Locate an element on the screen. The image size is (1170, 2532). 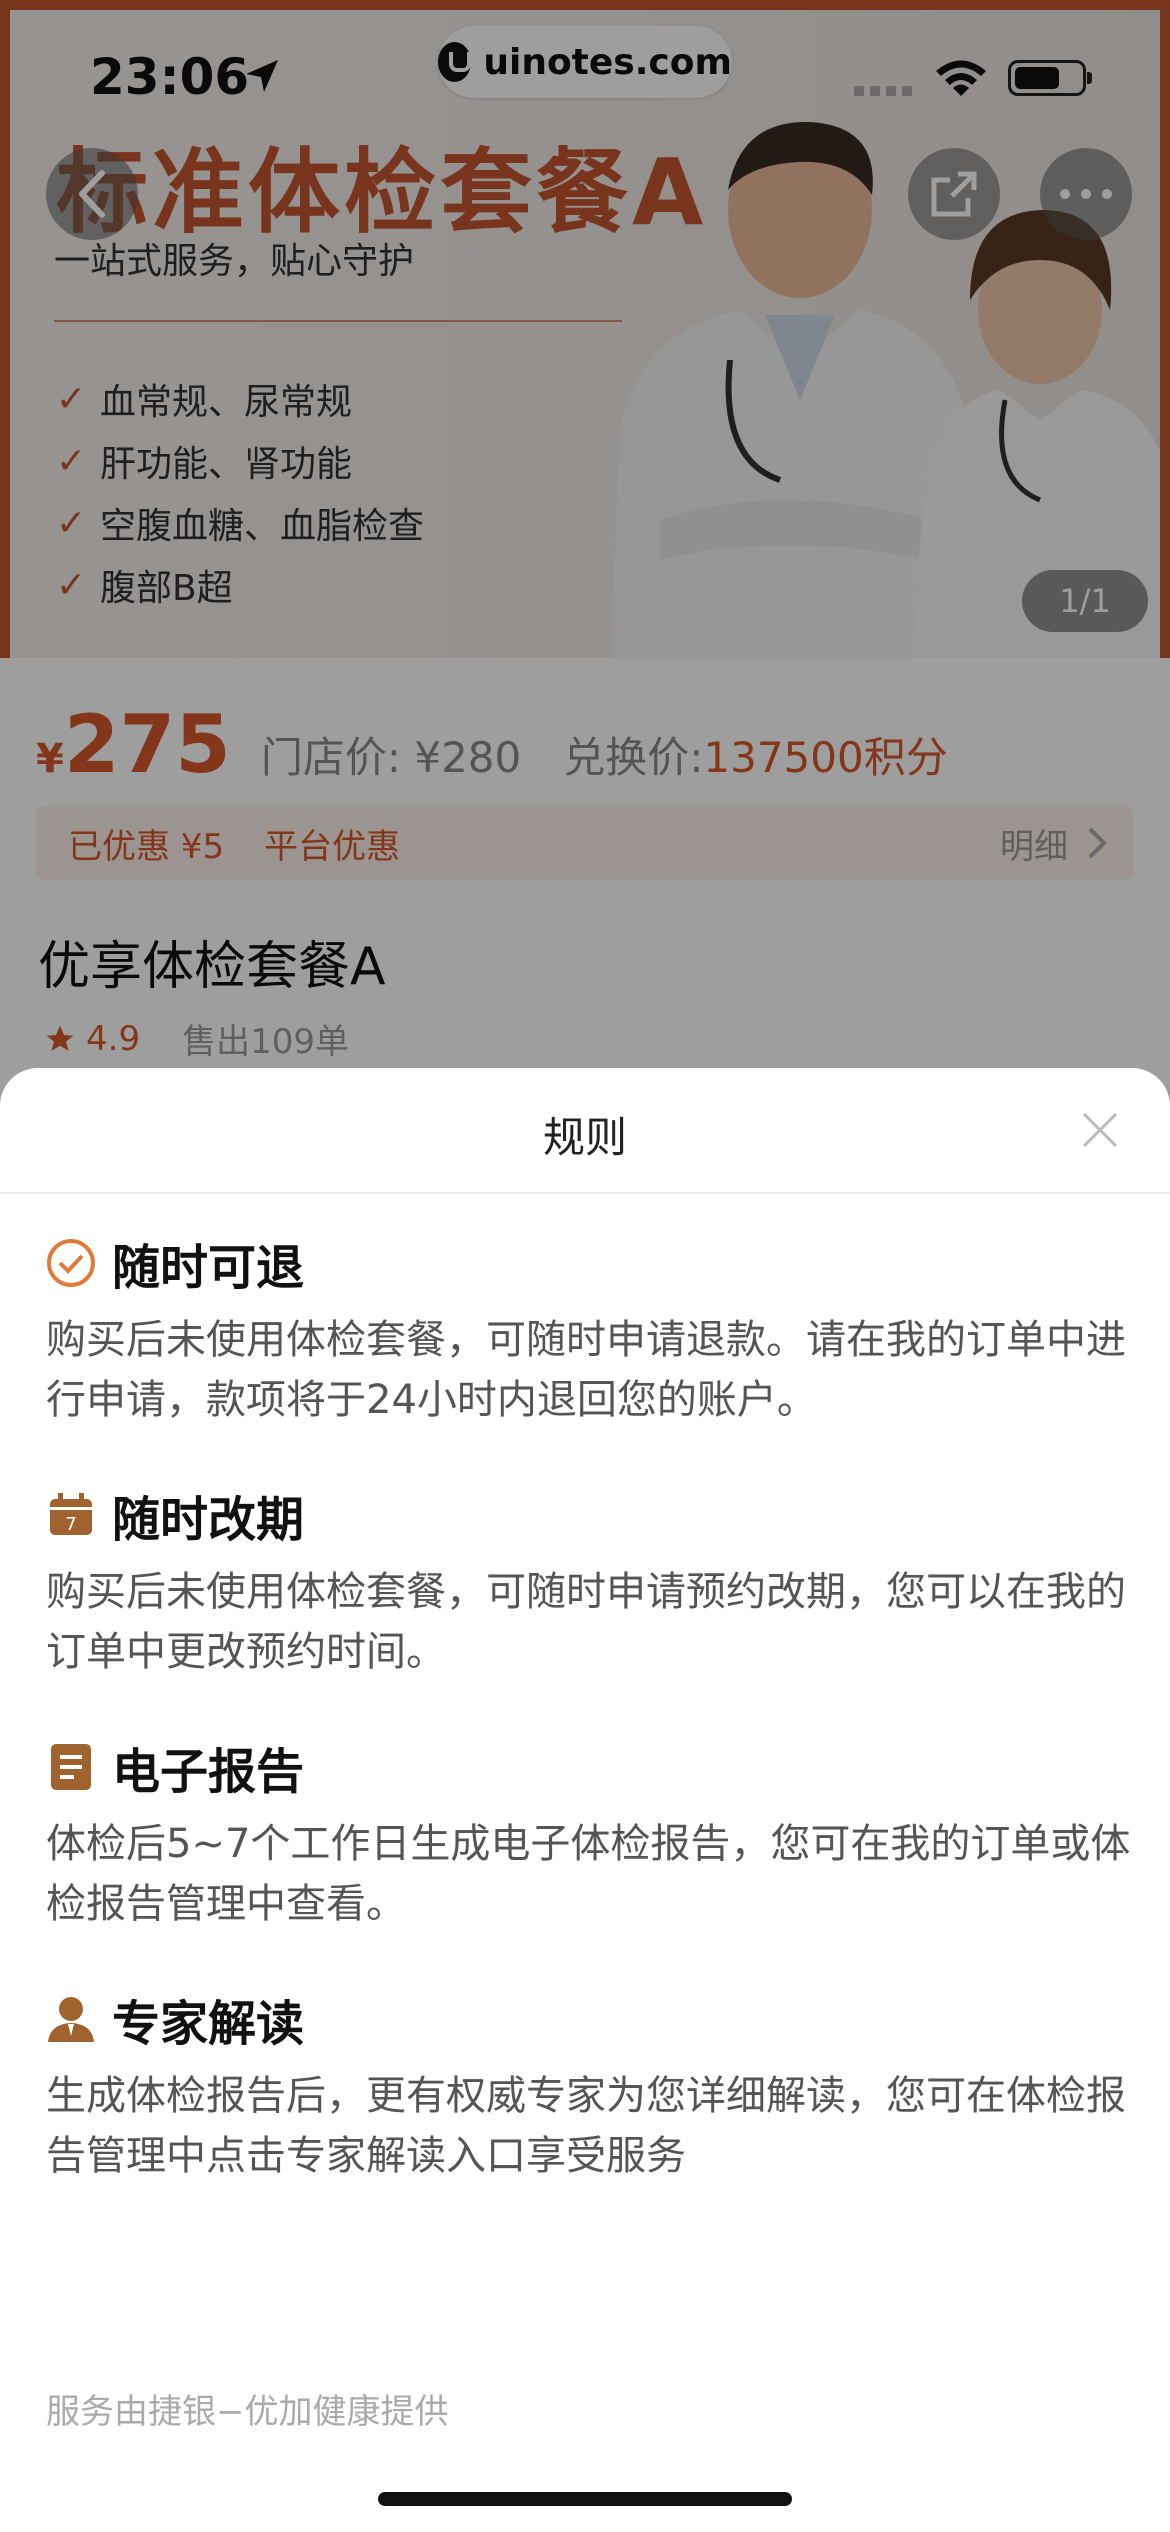
svg-text: 7 is located at coordinates (70, 1524).